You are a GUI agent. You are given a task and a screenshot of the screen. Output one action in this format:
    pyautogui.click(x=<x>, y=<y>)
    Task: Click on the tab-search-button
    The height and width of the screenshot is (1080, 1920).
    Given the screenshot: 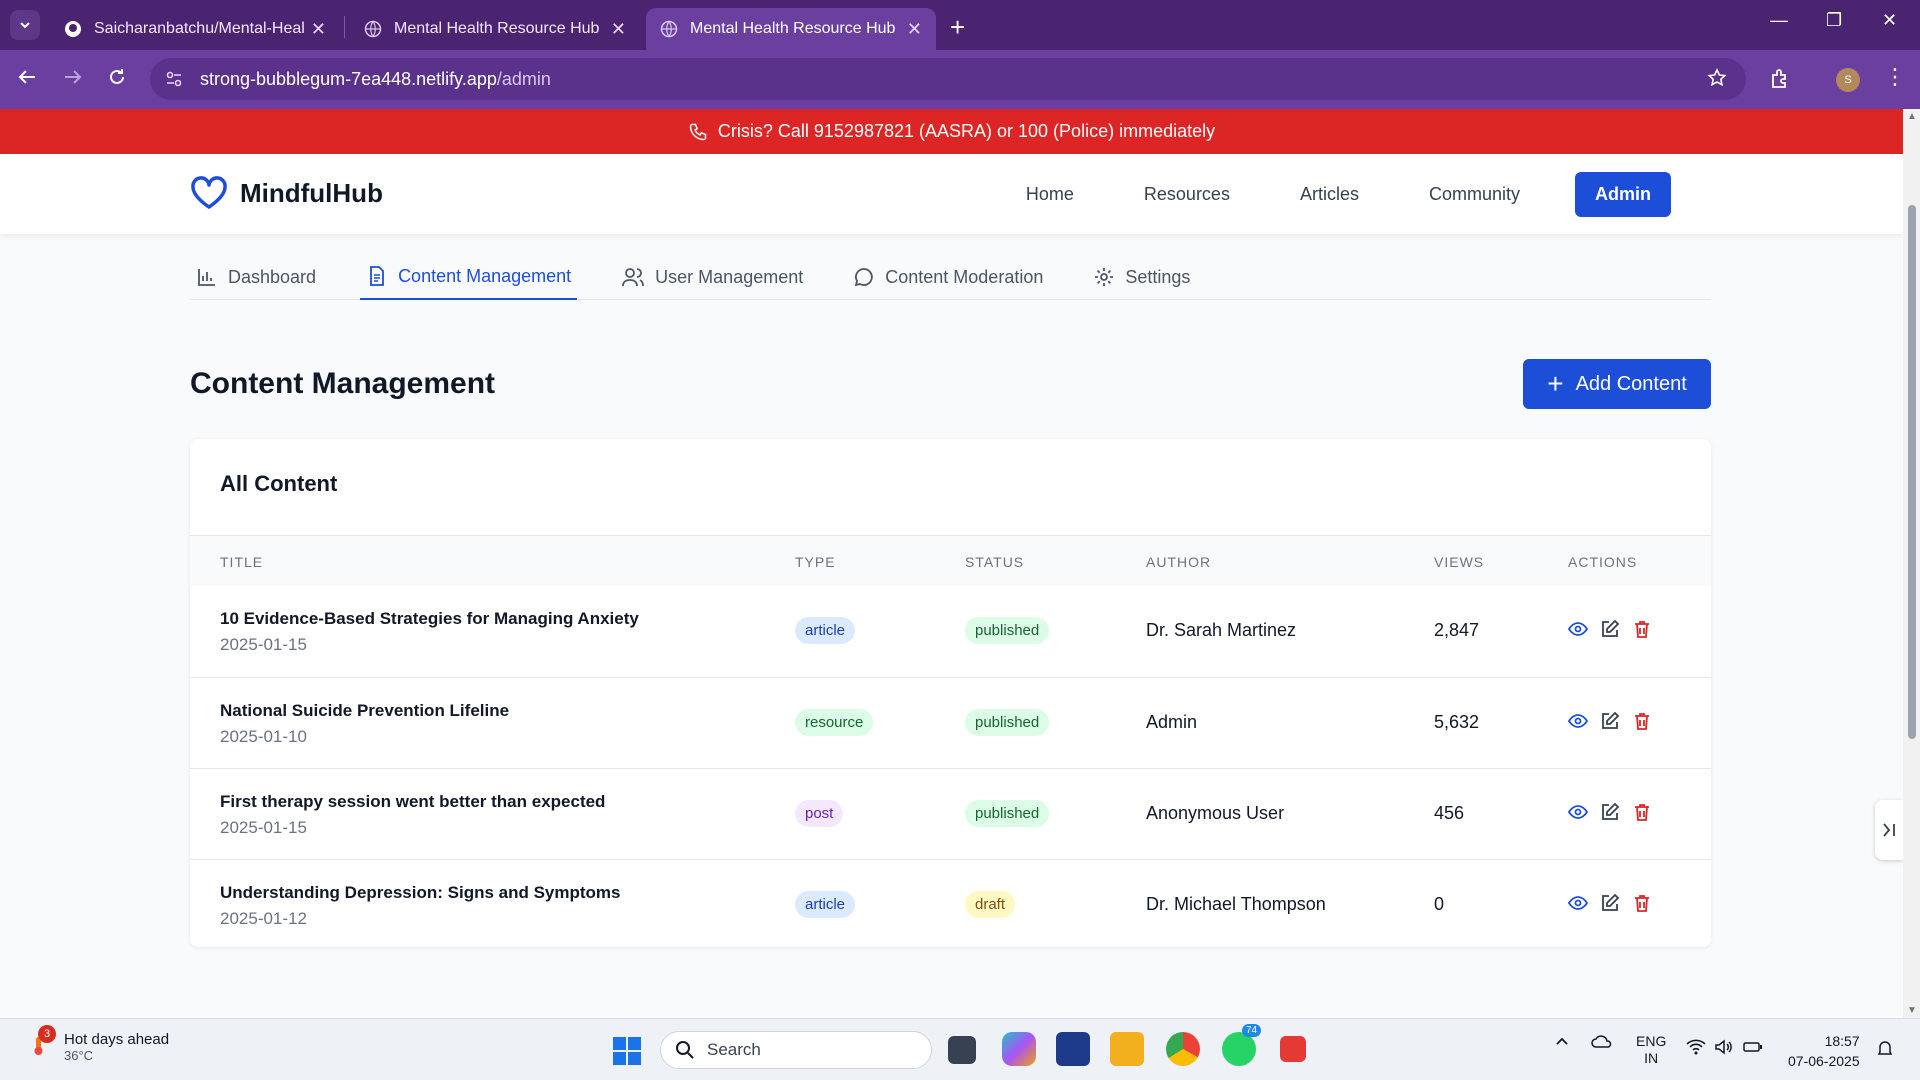 What is the action you would take?
    pyautogui.click(x=25, y=25)
    